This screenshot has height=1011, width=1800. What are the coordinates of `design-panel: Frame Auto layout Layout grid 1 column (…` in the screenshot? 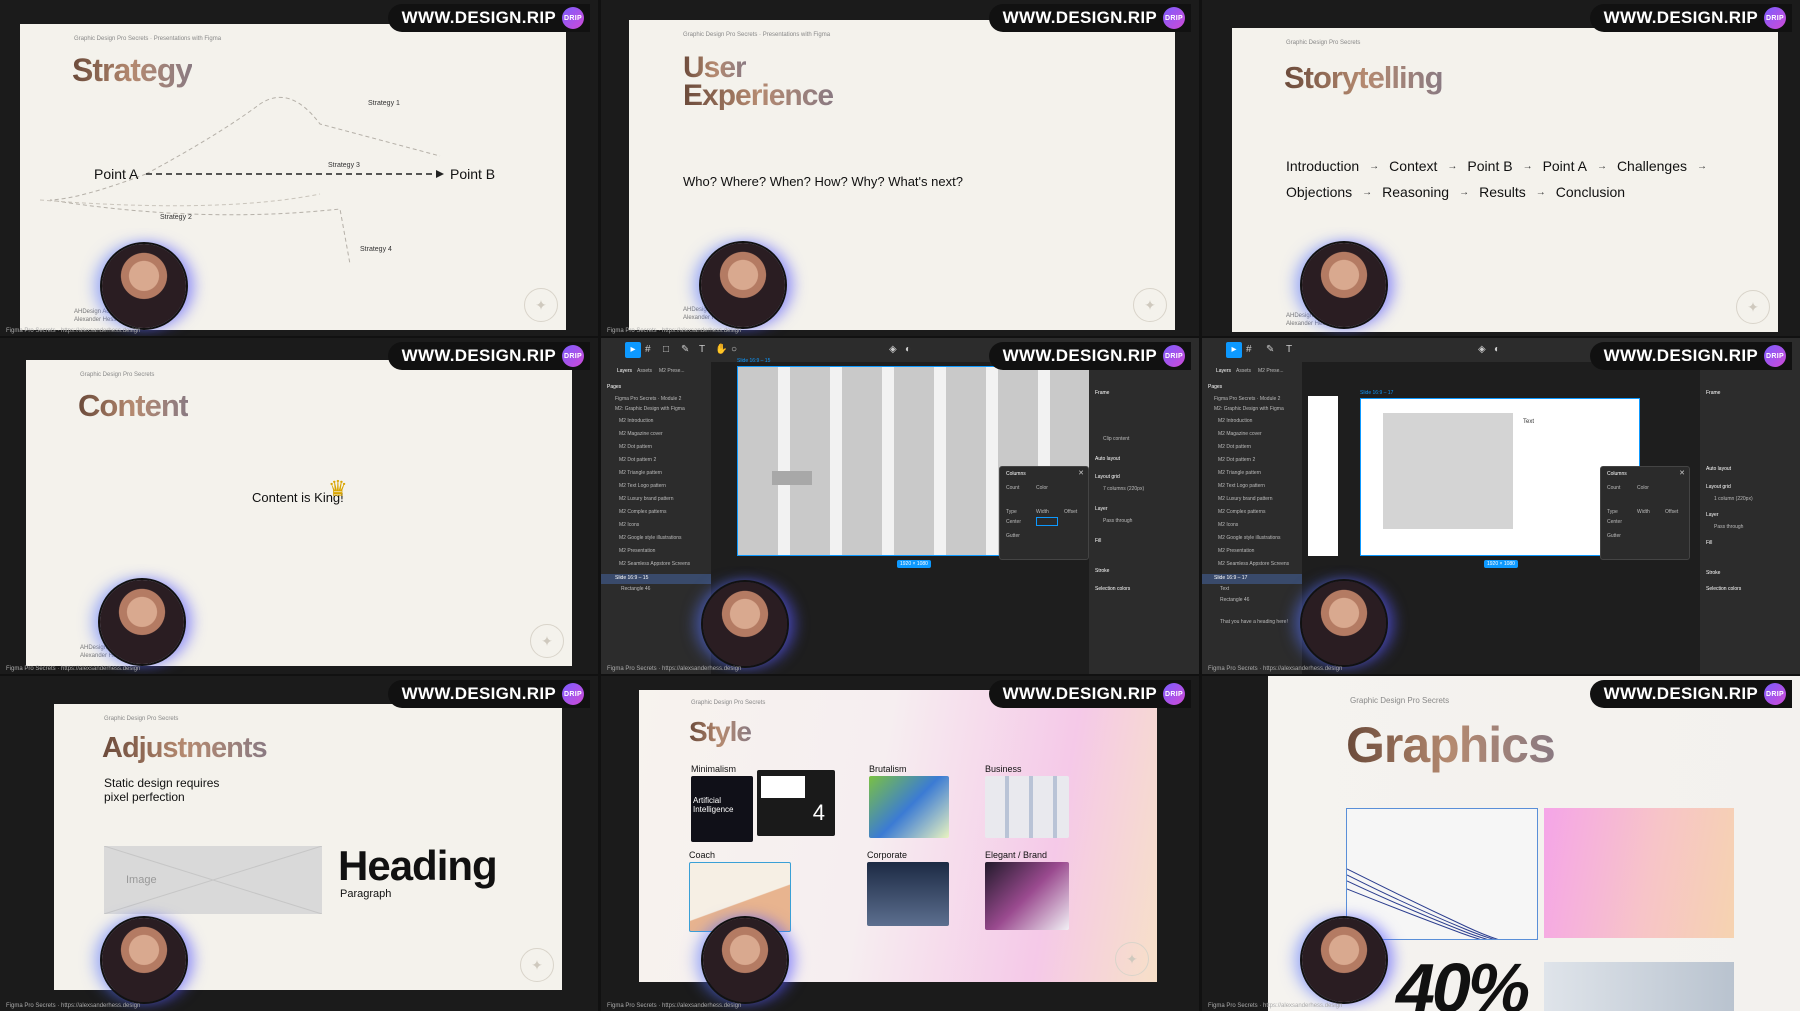 It's located at (1750, 518).